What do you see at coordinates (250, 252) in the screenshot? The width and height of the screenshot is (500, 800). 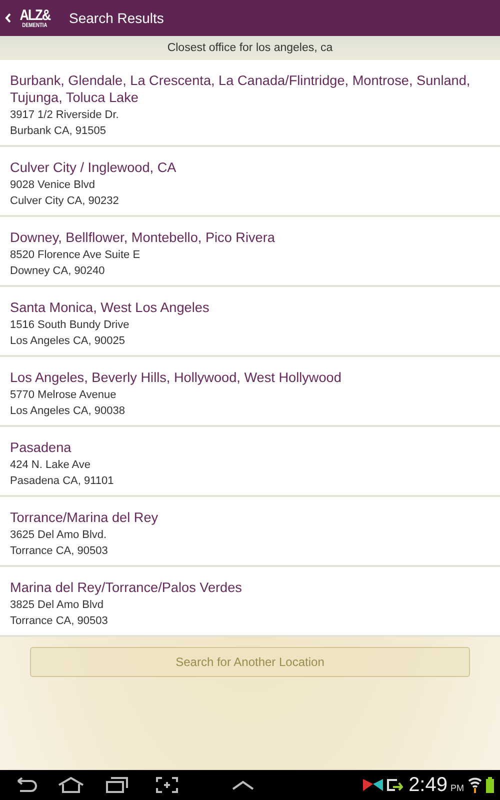 I see `office-item: Downey, Bellflower, Montebello, Pico Rivera 8520 Florence Ave Suite E Downey CA, 90240` at bounding box center [250, 252].